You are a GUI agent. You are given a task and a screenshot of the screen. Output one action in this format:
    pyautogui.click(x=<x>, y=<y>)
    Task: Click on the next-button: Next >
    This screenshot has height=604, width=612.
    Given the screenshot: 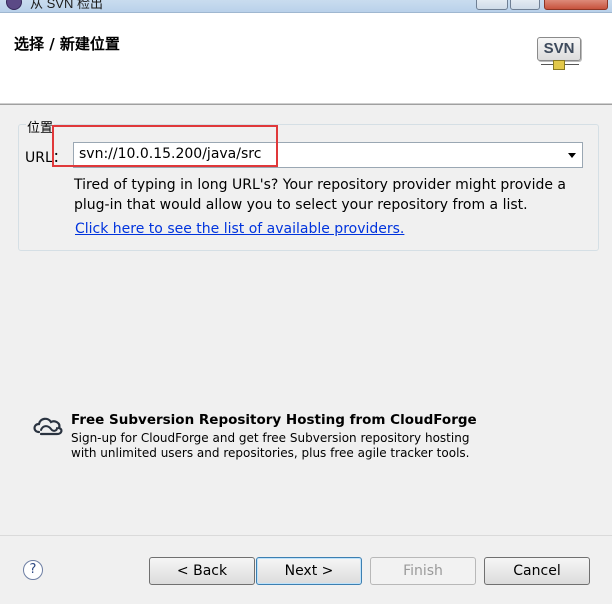 What is the action you would take?
    pyautogui.click(x=309, y=571)
    